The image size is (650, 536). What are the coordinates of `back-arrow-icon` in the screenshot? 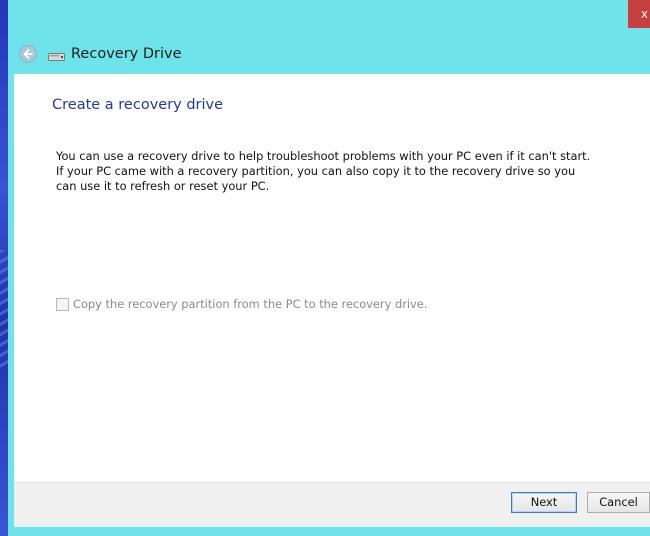 It's located at (28, 54).